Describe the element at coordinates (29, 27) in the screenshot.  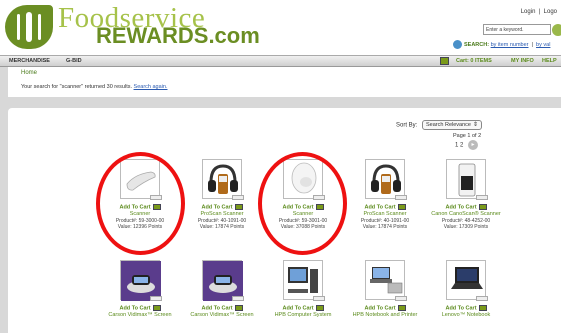
I see `logo-icon` at that location.